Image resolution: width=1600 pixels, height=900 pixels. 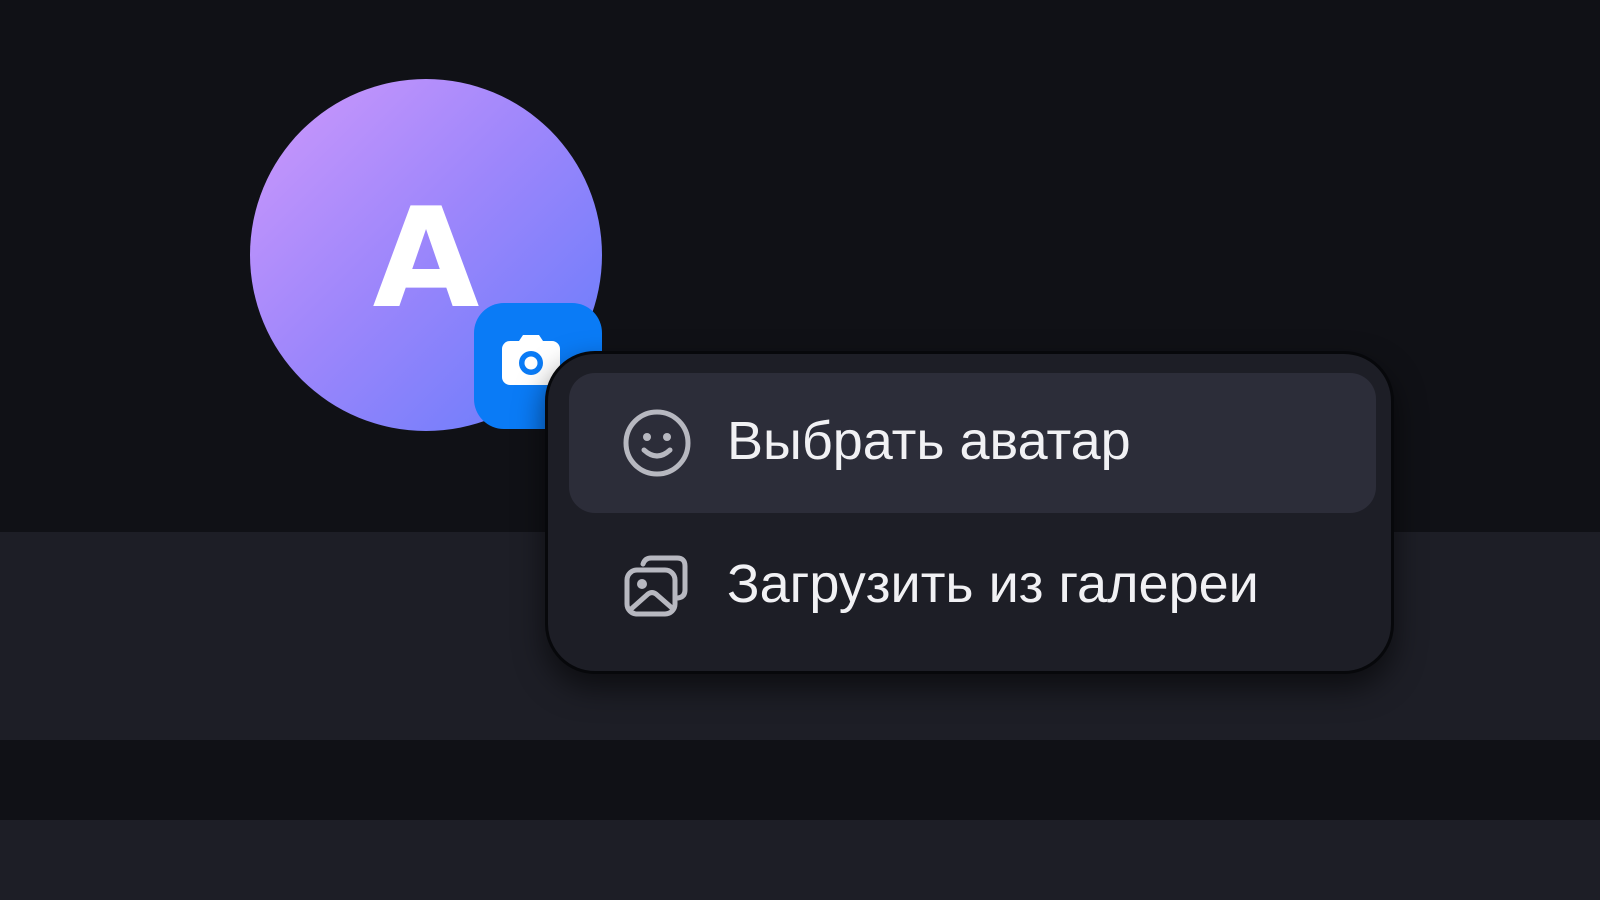 I want to click on menu-item-choose-avatar: Выбрать аватар, so click(x=972, y=443).